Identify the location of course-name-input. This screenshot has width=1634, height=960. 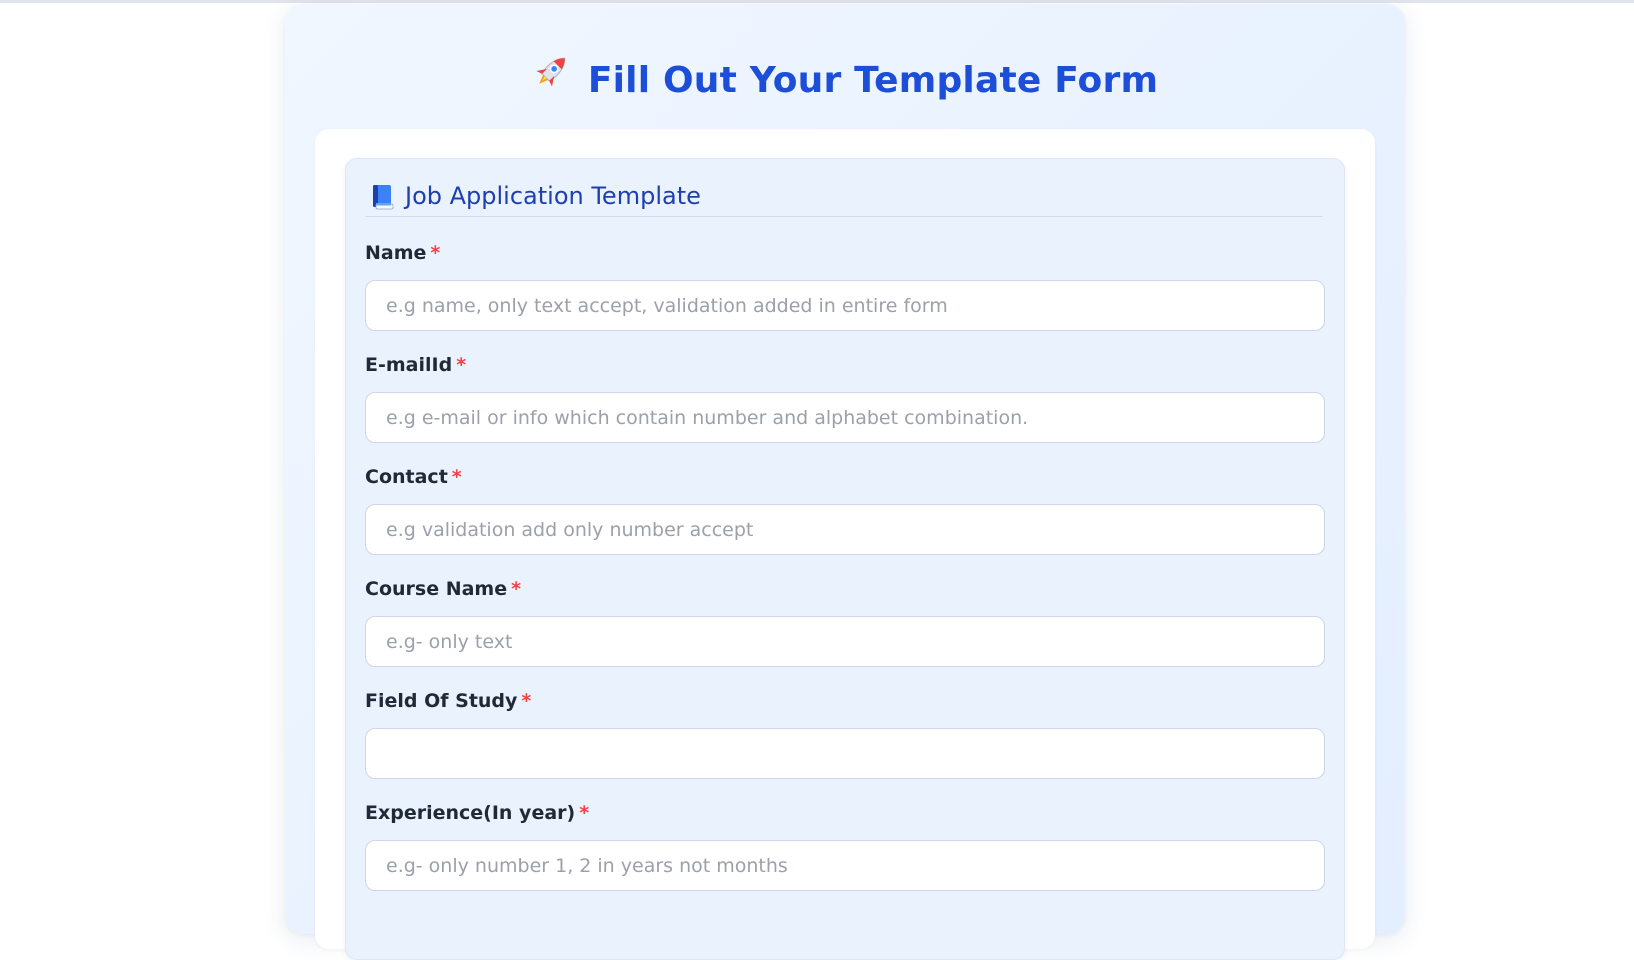
(845, 641).